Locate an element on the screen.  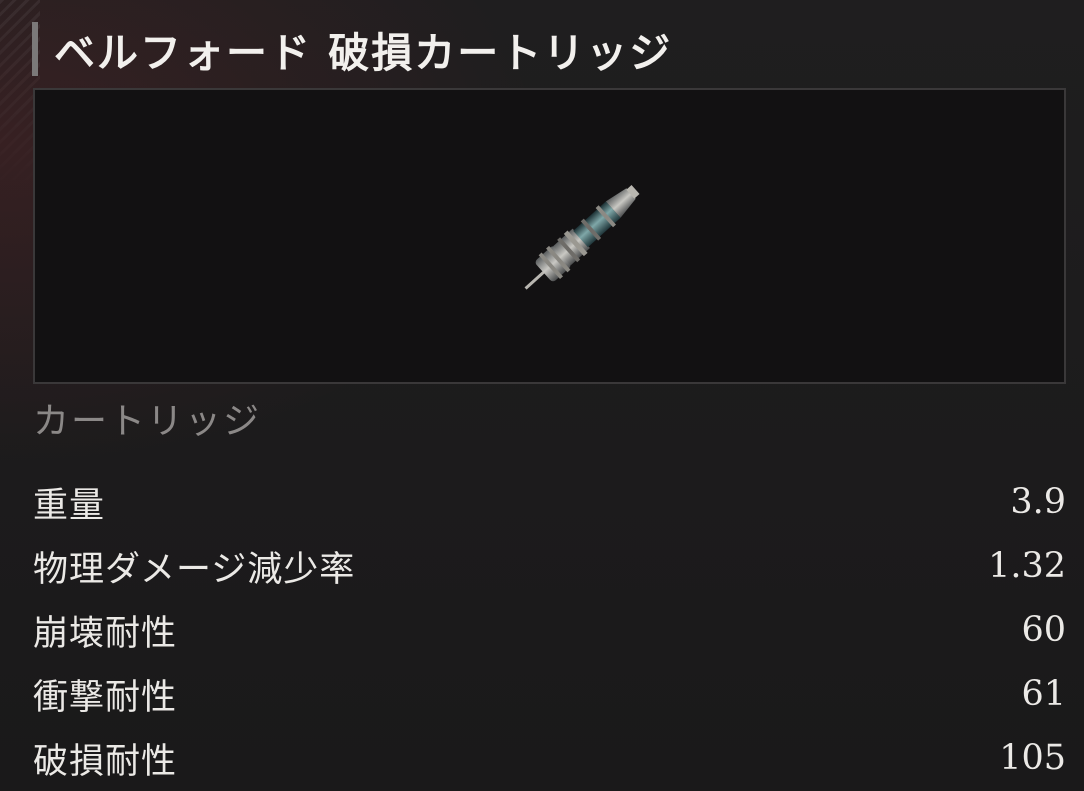
stat-name: 重量 is located at coordinates (69, 505).